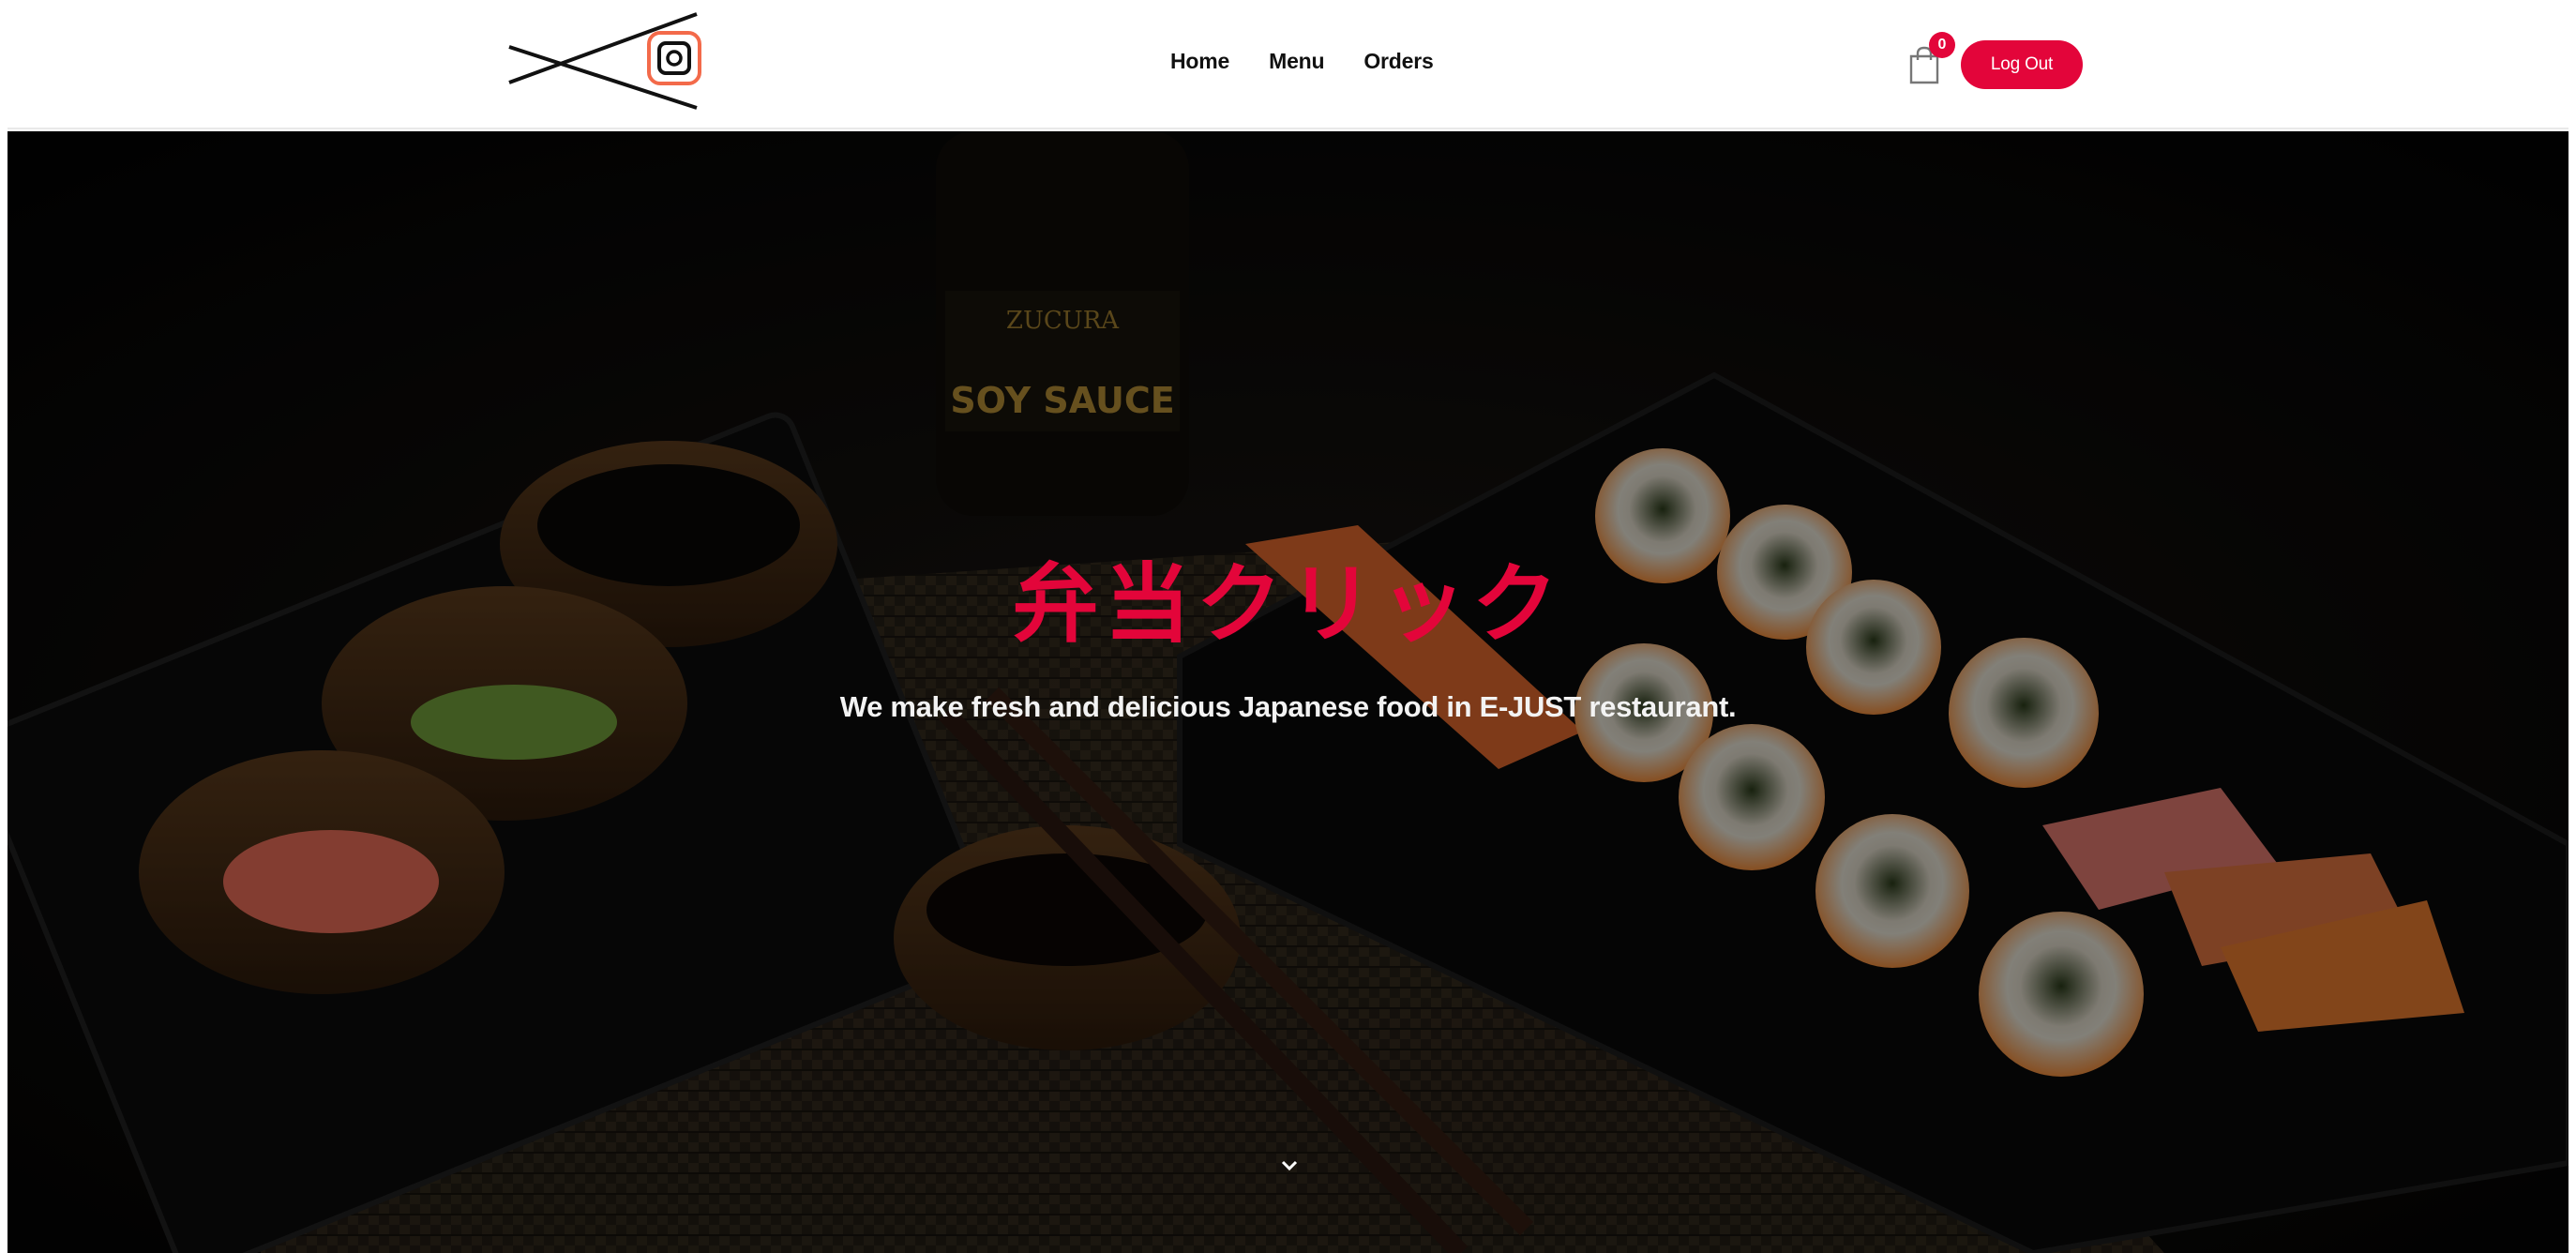  I want to click on chevron-down-icon, so click(1289, 1166).